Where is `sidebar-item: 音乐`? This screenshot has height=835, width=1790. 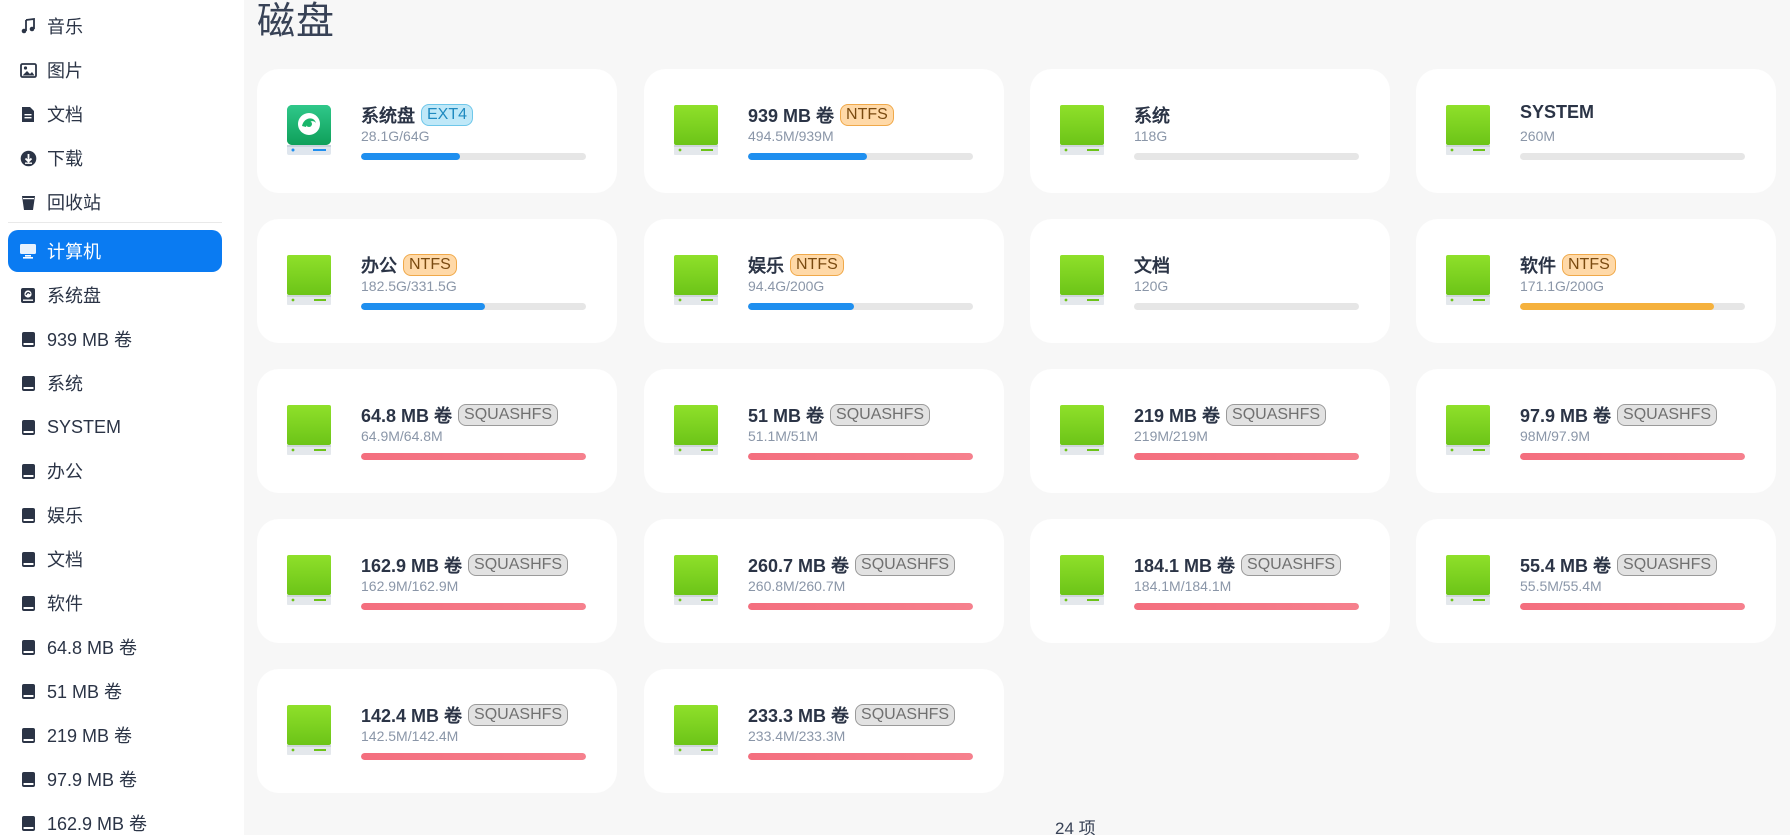
sidebar-item: 音乐 is located at coordinates (115, 26).